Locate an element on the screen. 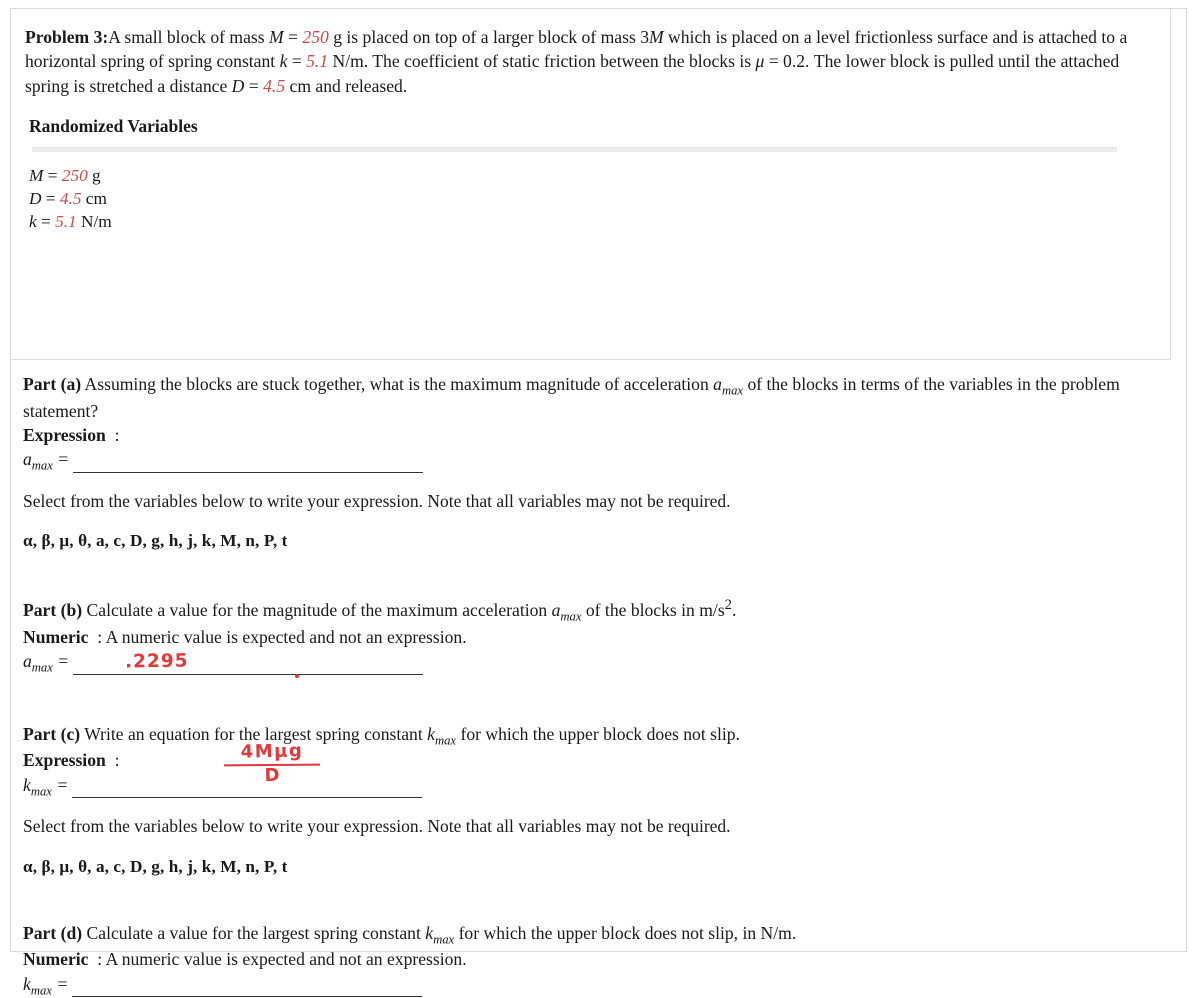 The height and width of the screenshot is (998, 1200). part-c-answer-type-row: Expression : is located at coordinates (598, 761).